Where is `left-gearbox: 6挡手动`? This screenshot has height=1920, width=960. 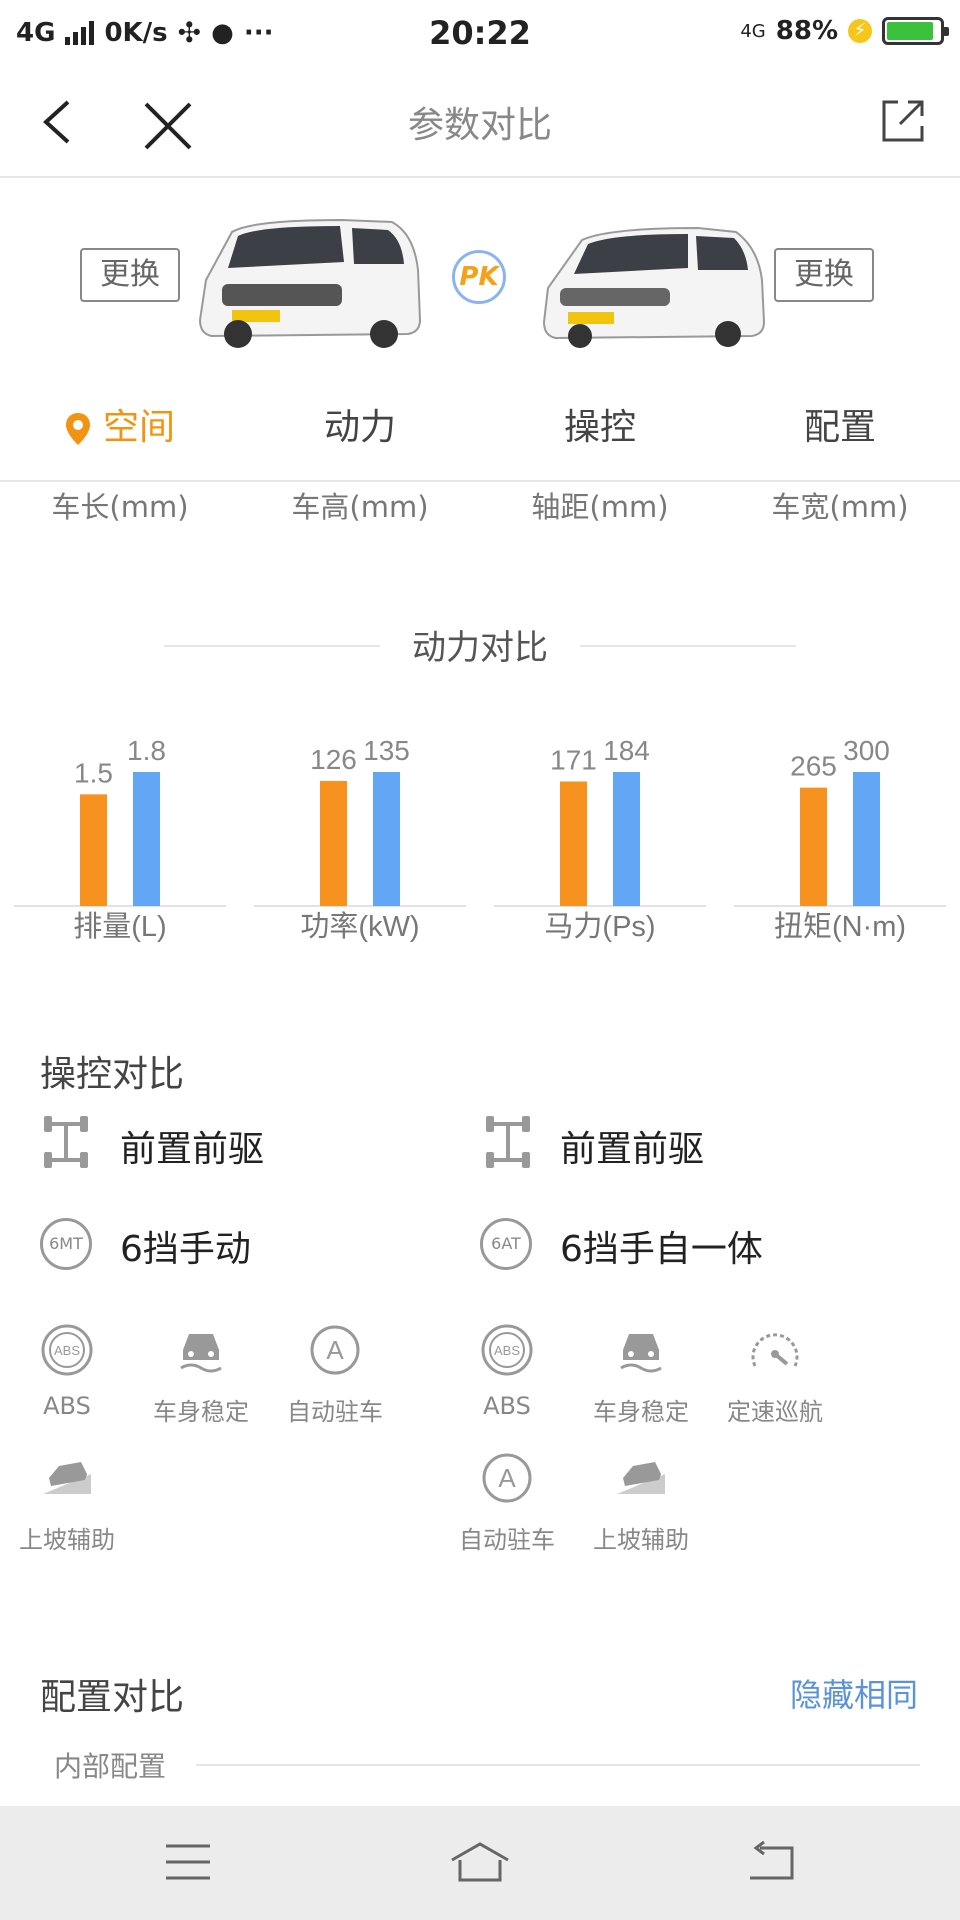 left-gearbox: 6挡手动 is located at coordinates (185, 1249).